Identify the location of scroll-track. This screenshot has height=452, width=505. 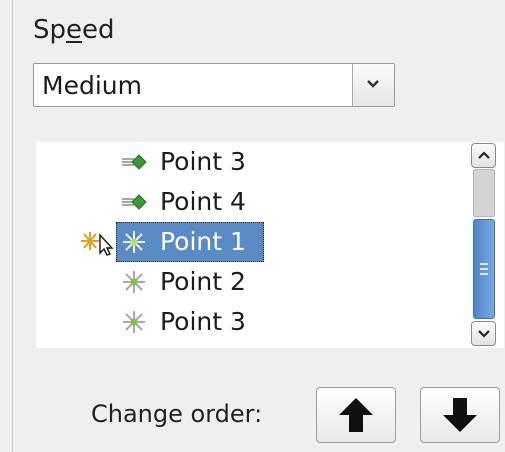
(484, 193).